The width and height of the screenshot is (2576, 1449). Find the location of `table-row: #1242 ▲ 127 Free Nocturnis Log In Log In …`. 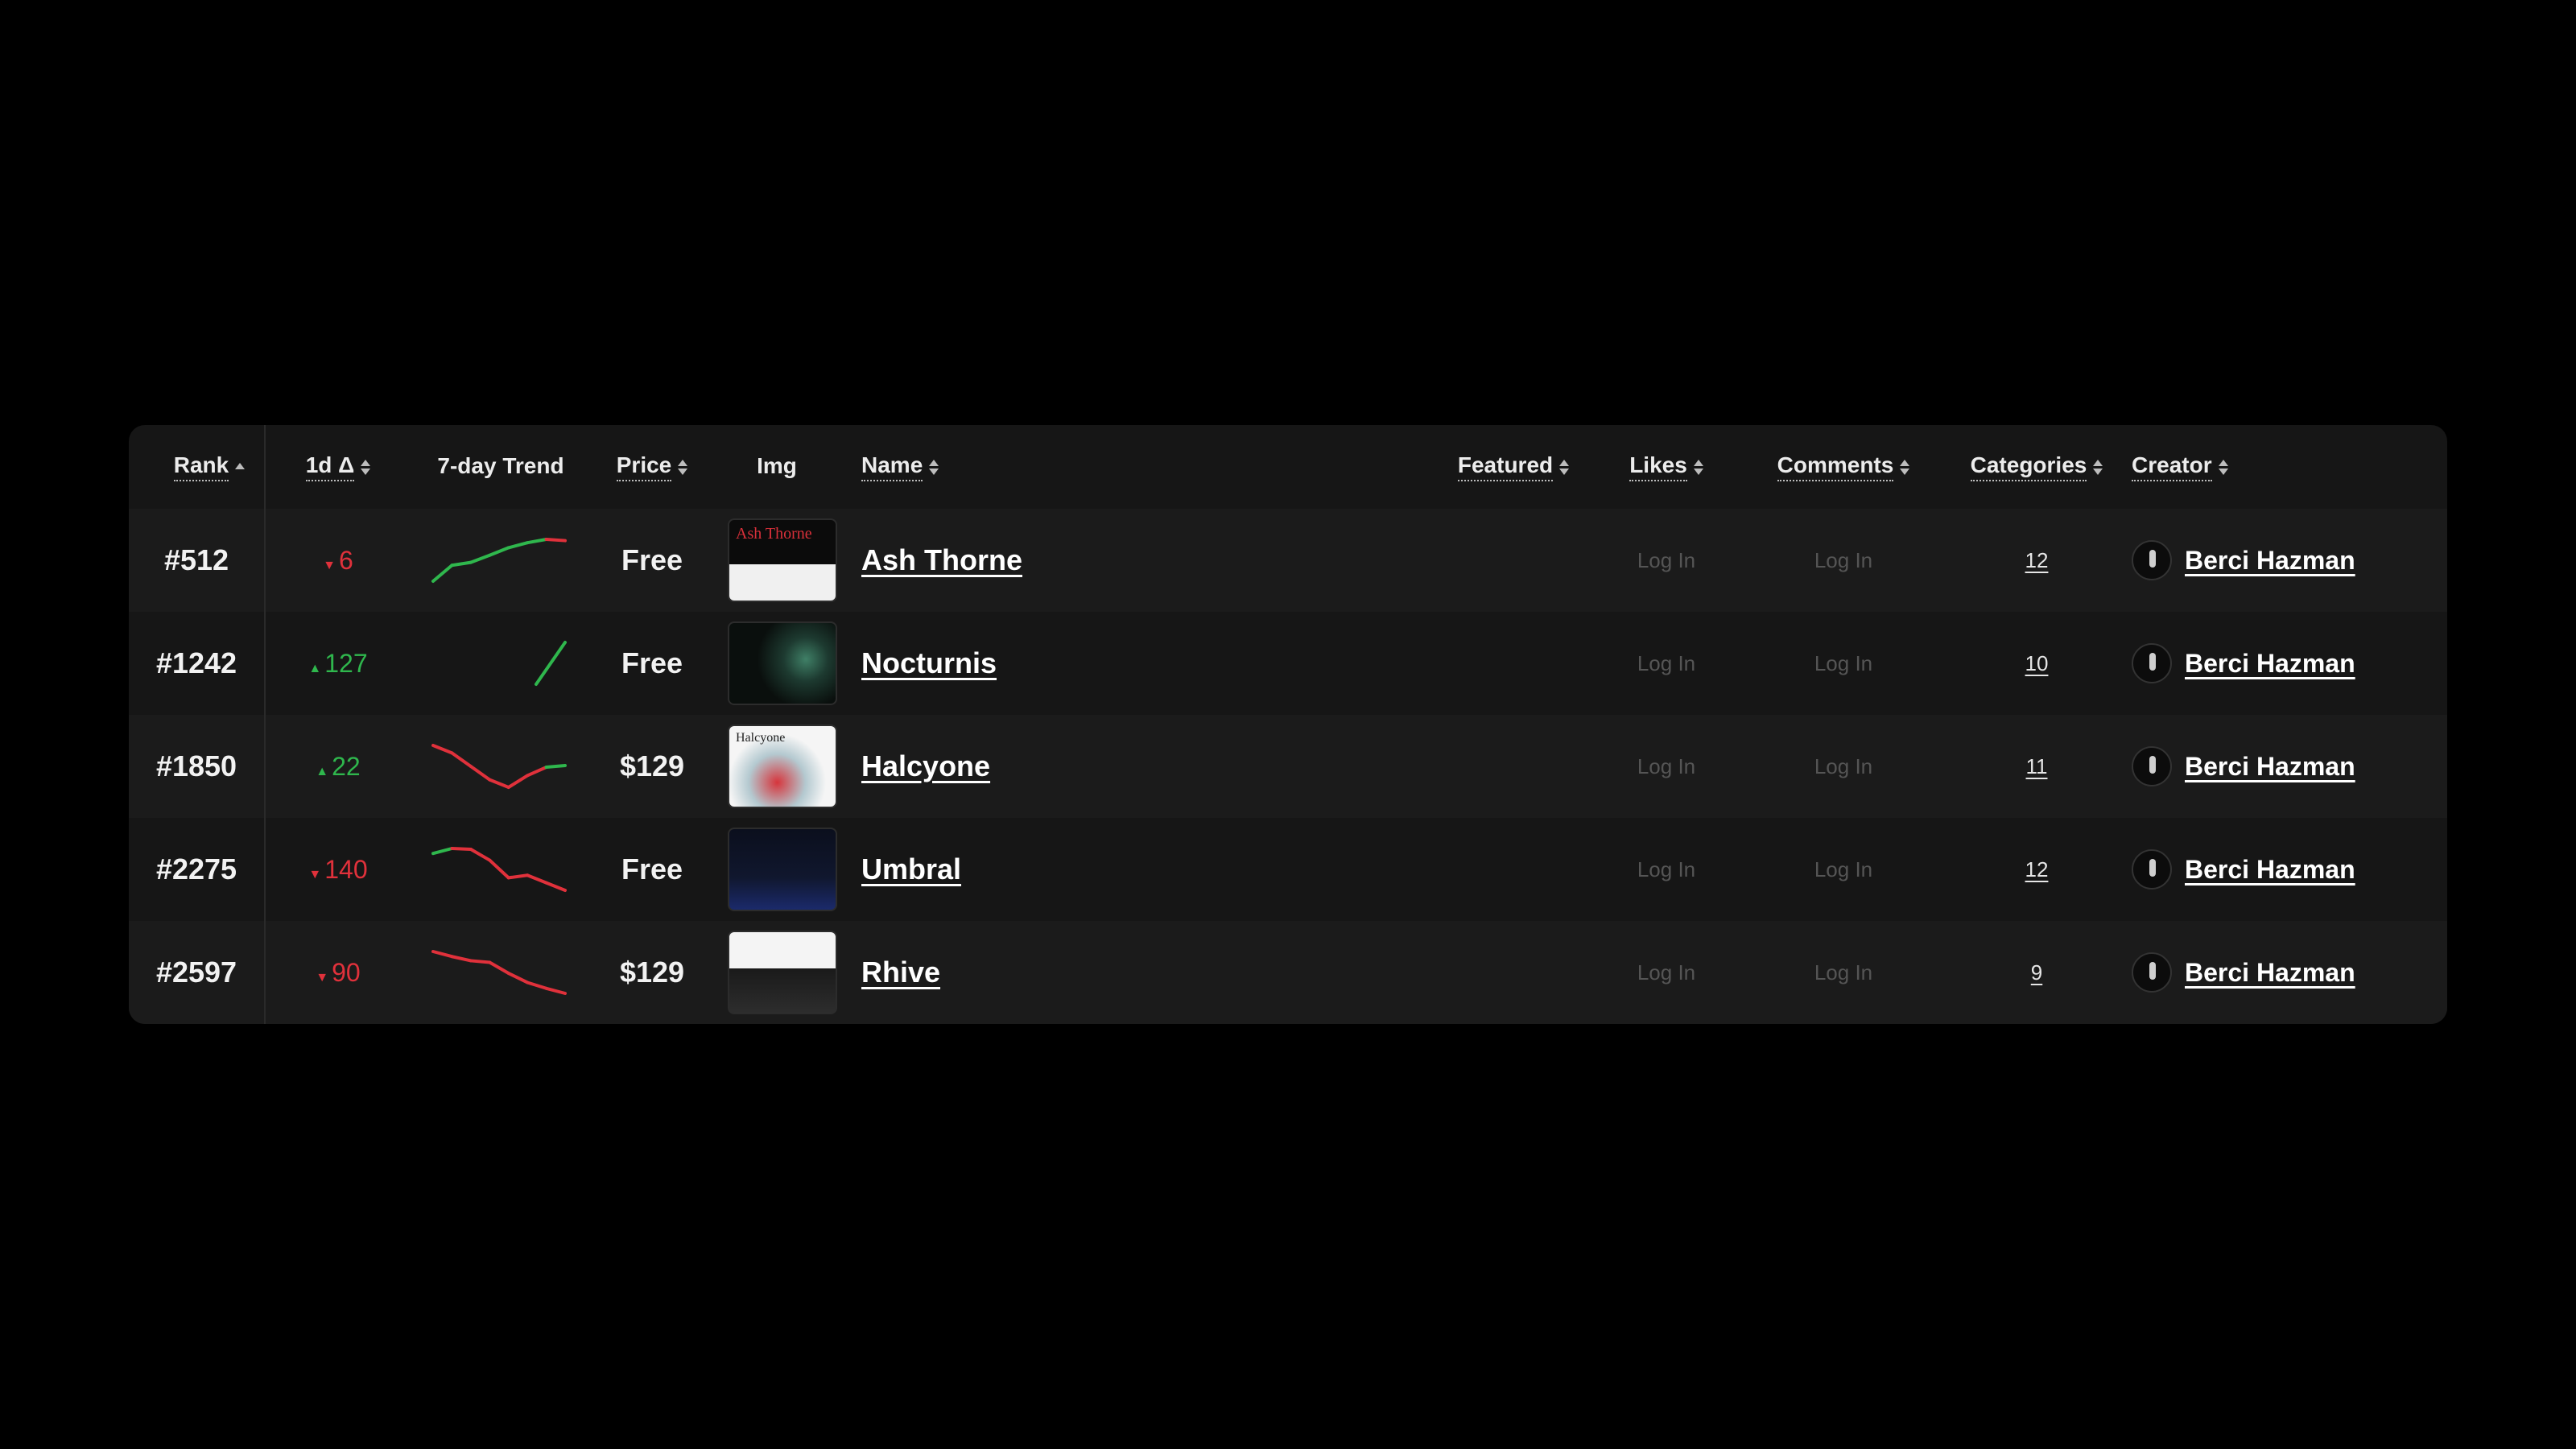

table-row: #1242 ▲ 127 Free Nocturnis Log In Log In … is located at coordinates (1288, 663).